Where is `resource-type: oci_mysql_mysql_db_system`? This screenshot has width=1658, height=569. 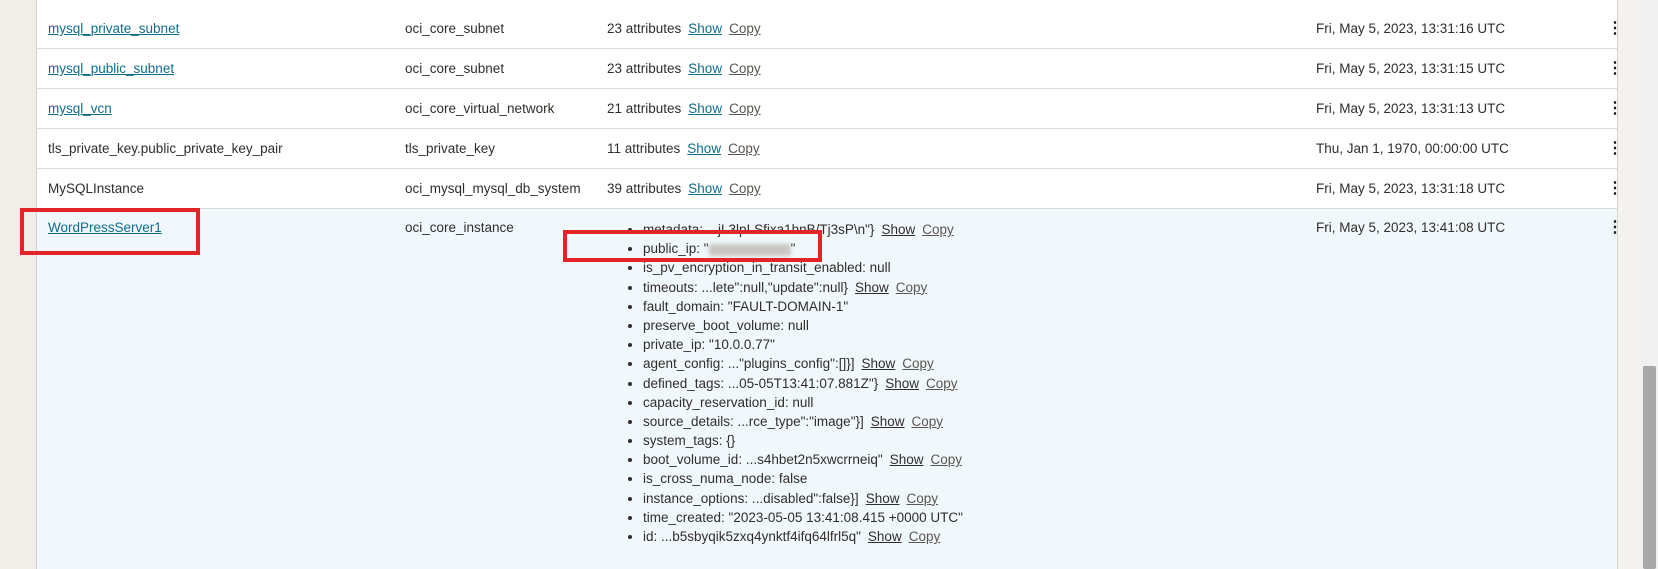 resource-type: oci_mysql_mysql_db_system is located at coordinates (493, 188).